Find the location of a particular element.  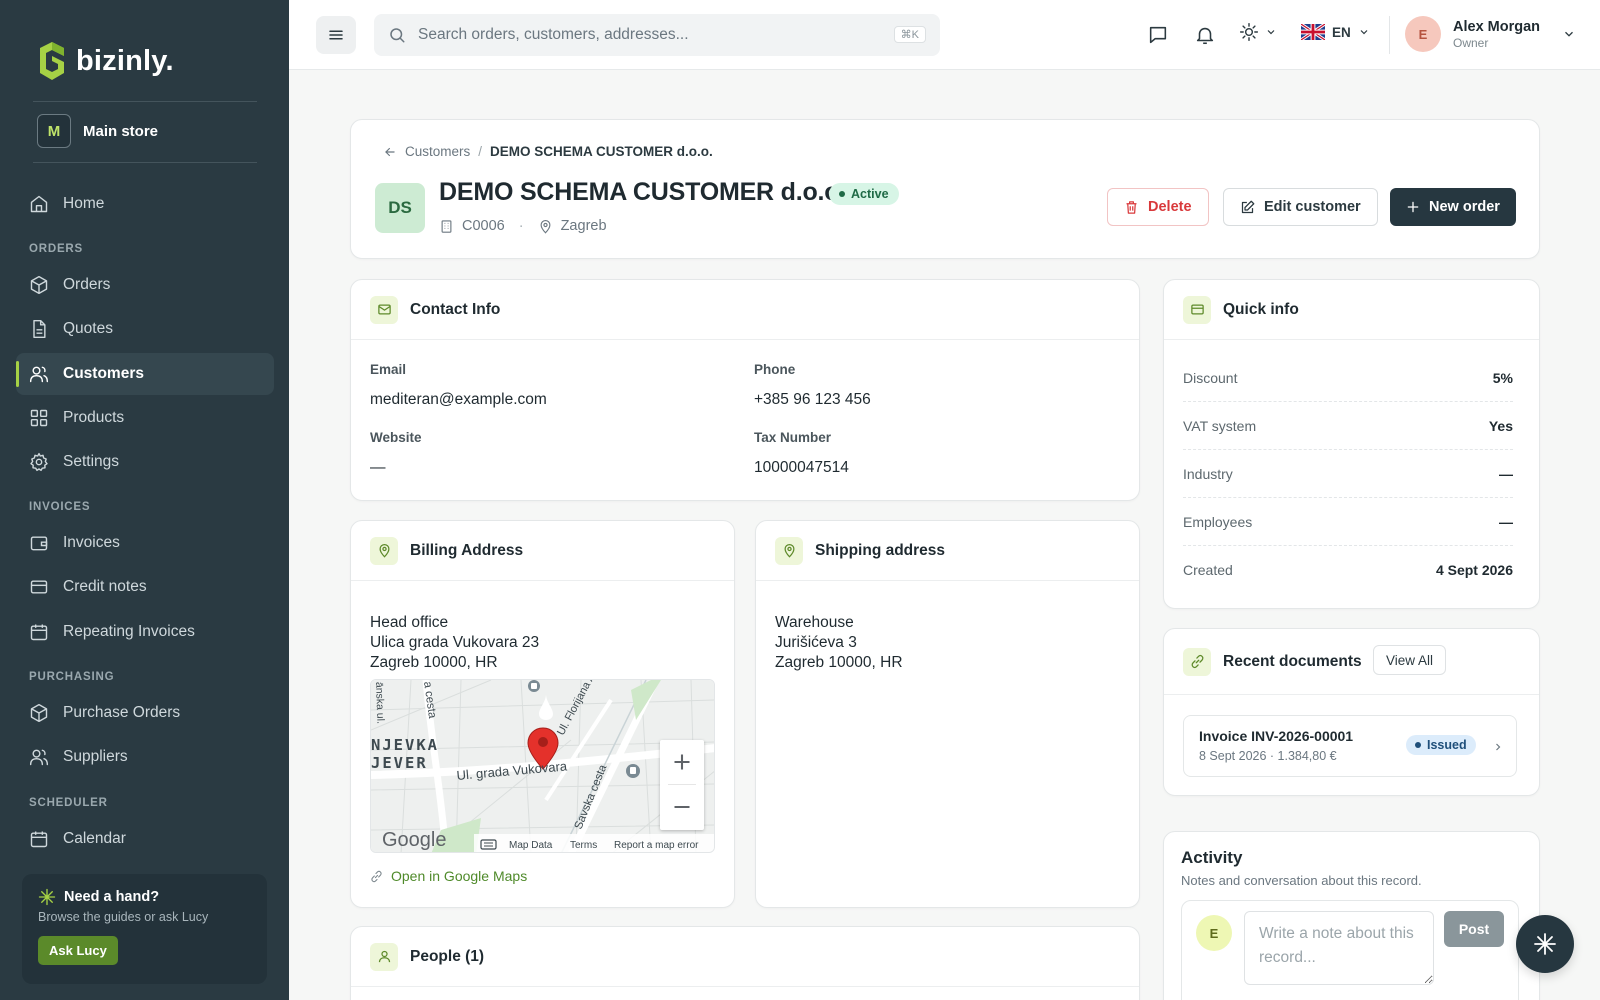

email-label: Email is located at coordinates (388, 369).